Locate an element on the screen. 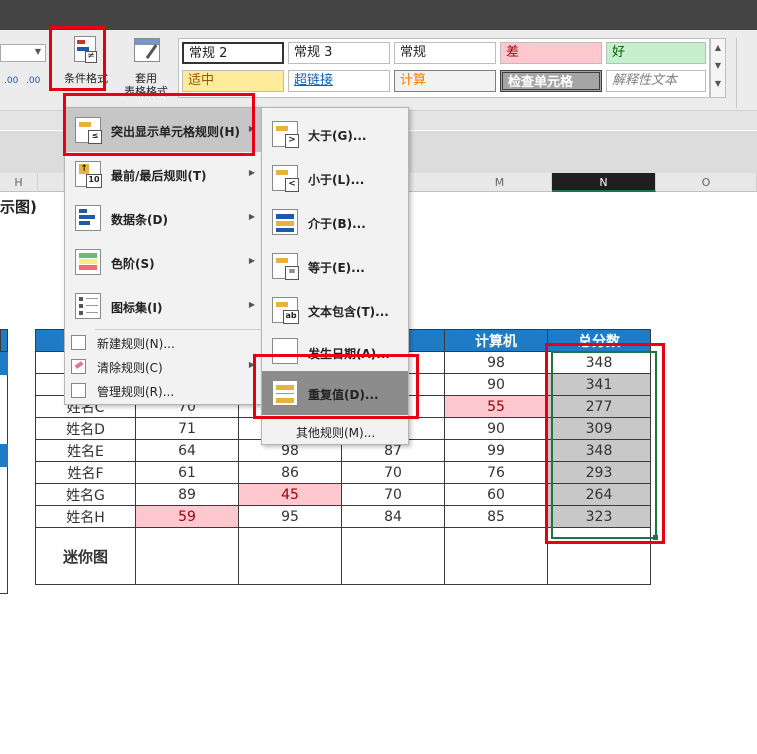 The width and height of the screenshot is (757, 754). cell-name: 姓名E is located at coordinates (85, 450).